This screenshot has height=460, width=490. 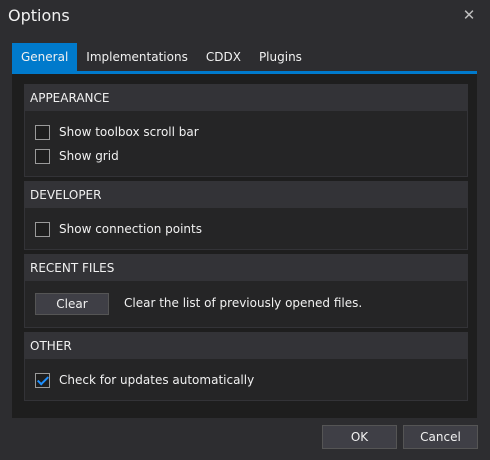 What do you see at coordinates (89, 156) in the screenshot?
I see `checkbox-label: Show grid` at bounding box center [89, 156].